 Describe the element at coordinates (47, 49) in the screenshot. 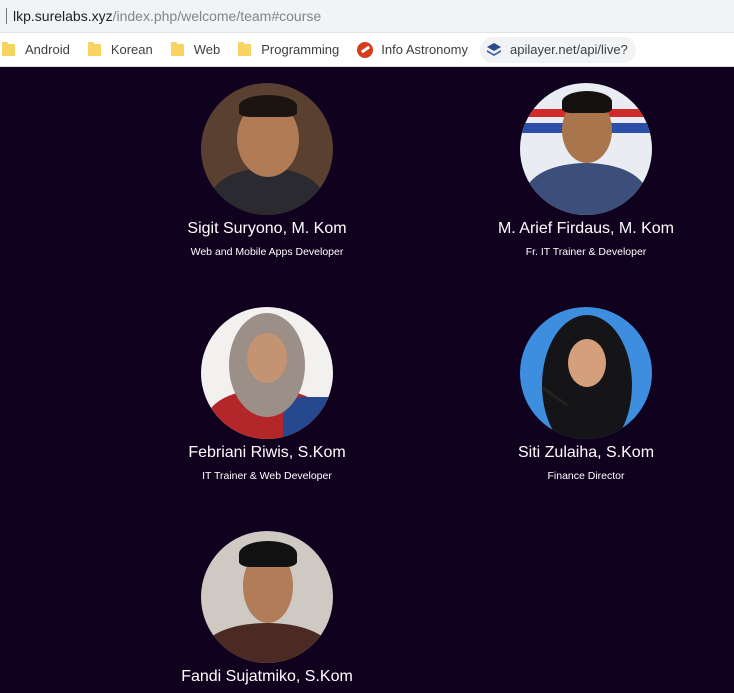

I see `bookmark-label: Android` at that location.